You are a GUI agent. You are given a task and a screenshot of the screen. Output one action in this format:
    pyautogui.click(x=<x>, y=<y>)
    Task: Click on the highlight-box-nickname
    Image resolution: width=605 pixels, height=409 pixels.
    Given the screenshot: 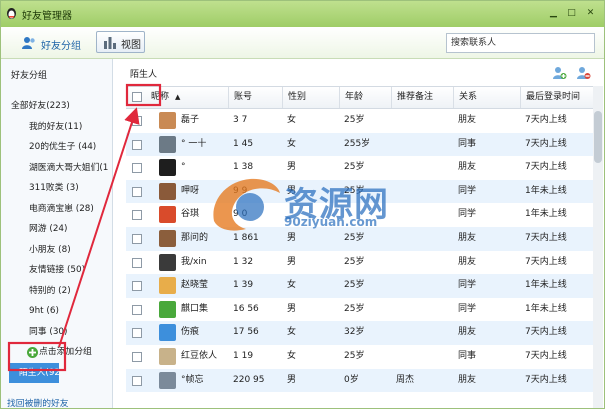 What is the action you would take?
    pyautogui.click(x=143, y=95)
    